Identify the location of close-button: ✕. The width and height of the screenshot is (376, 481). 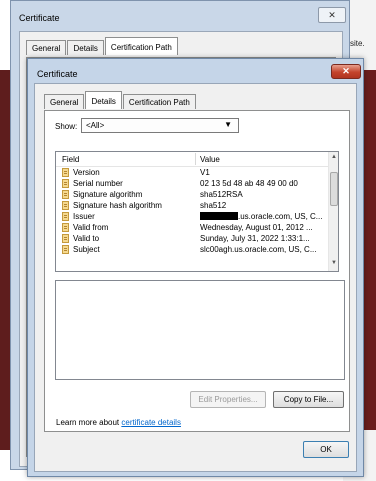
(346, 71).